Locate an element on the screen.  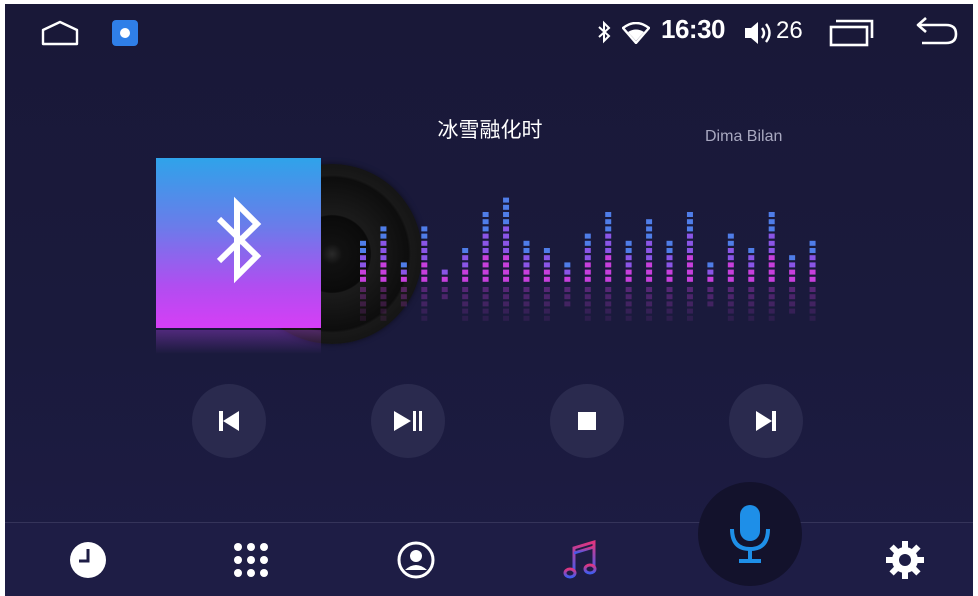
nav-contacts is located at coordinates (416, 560).